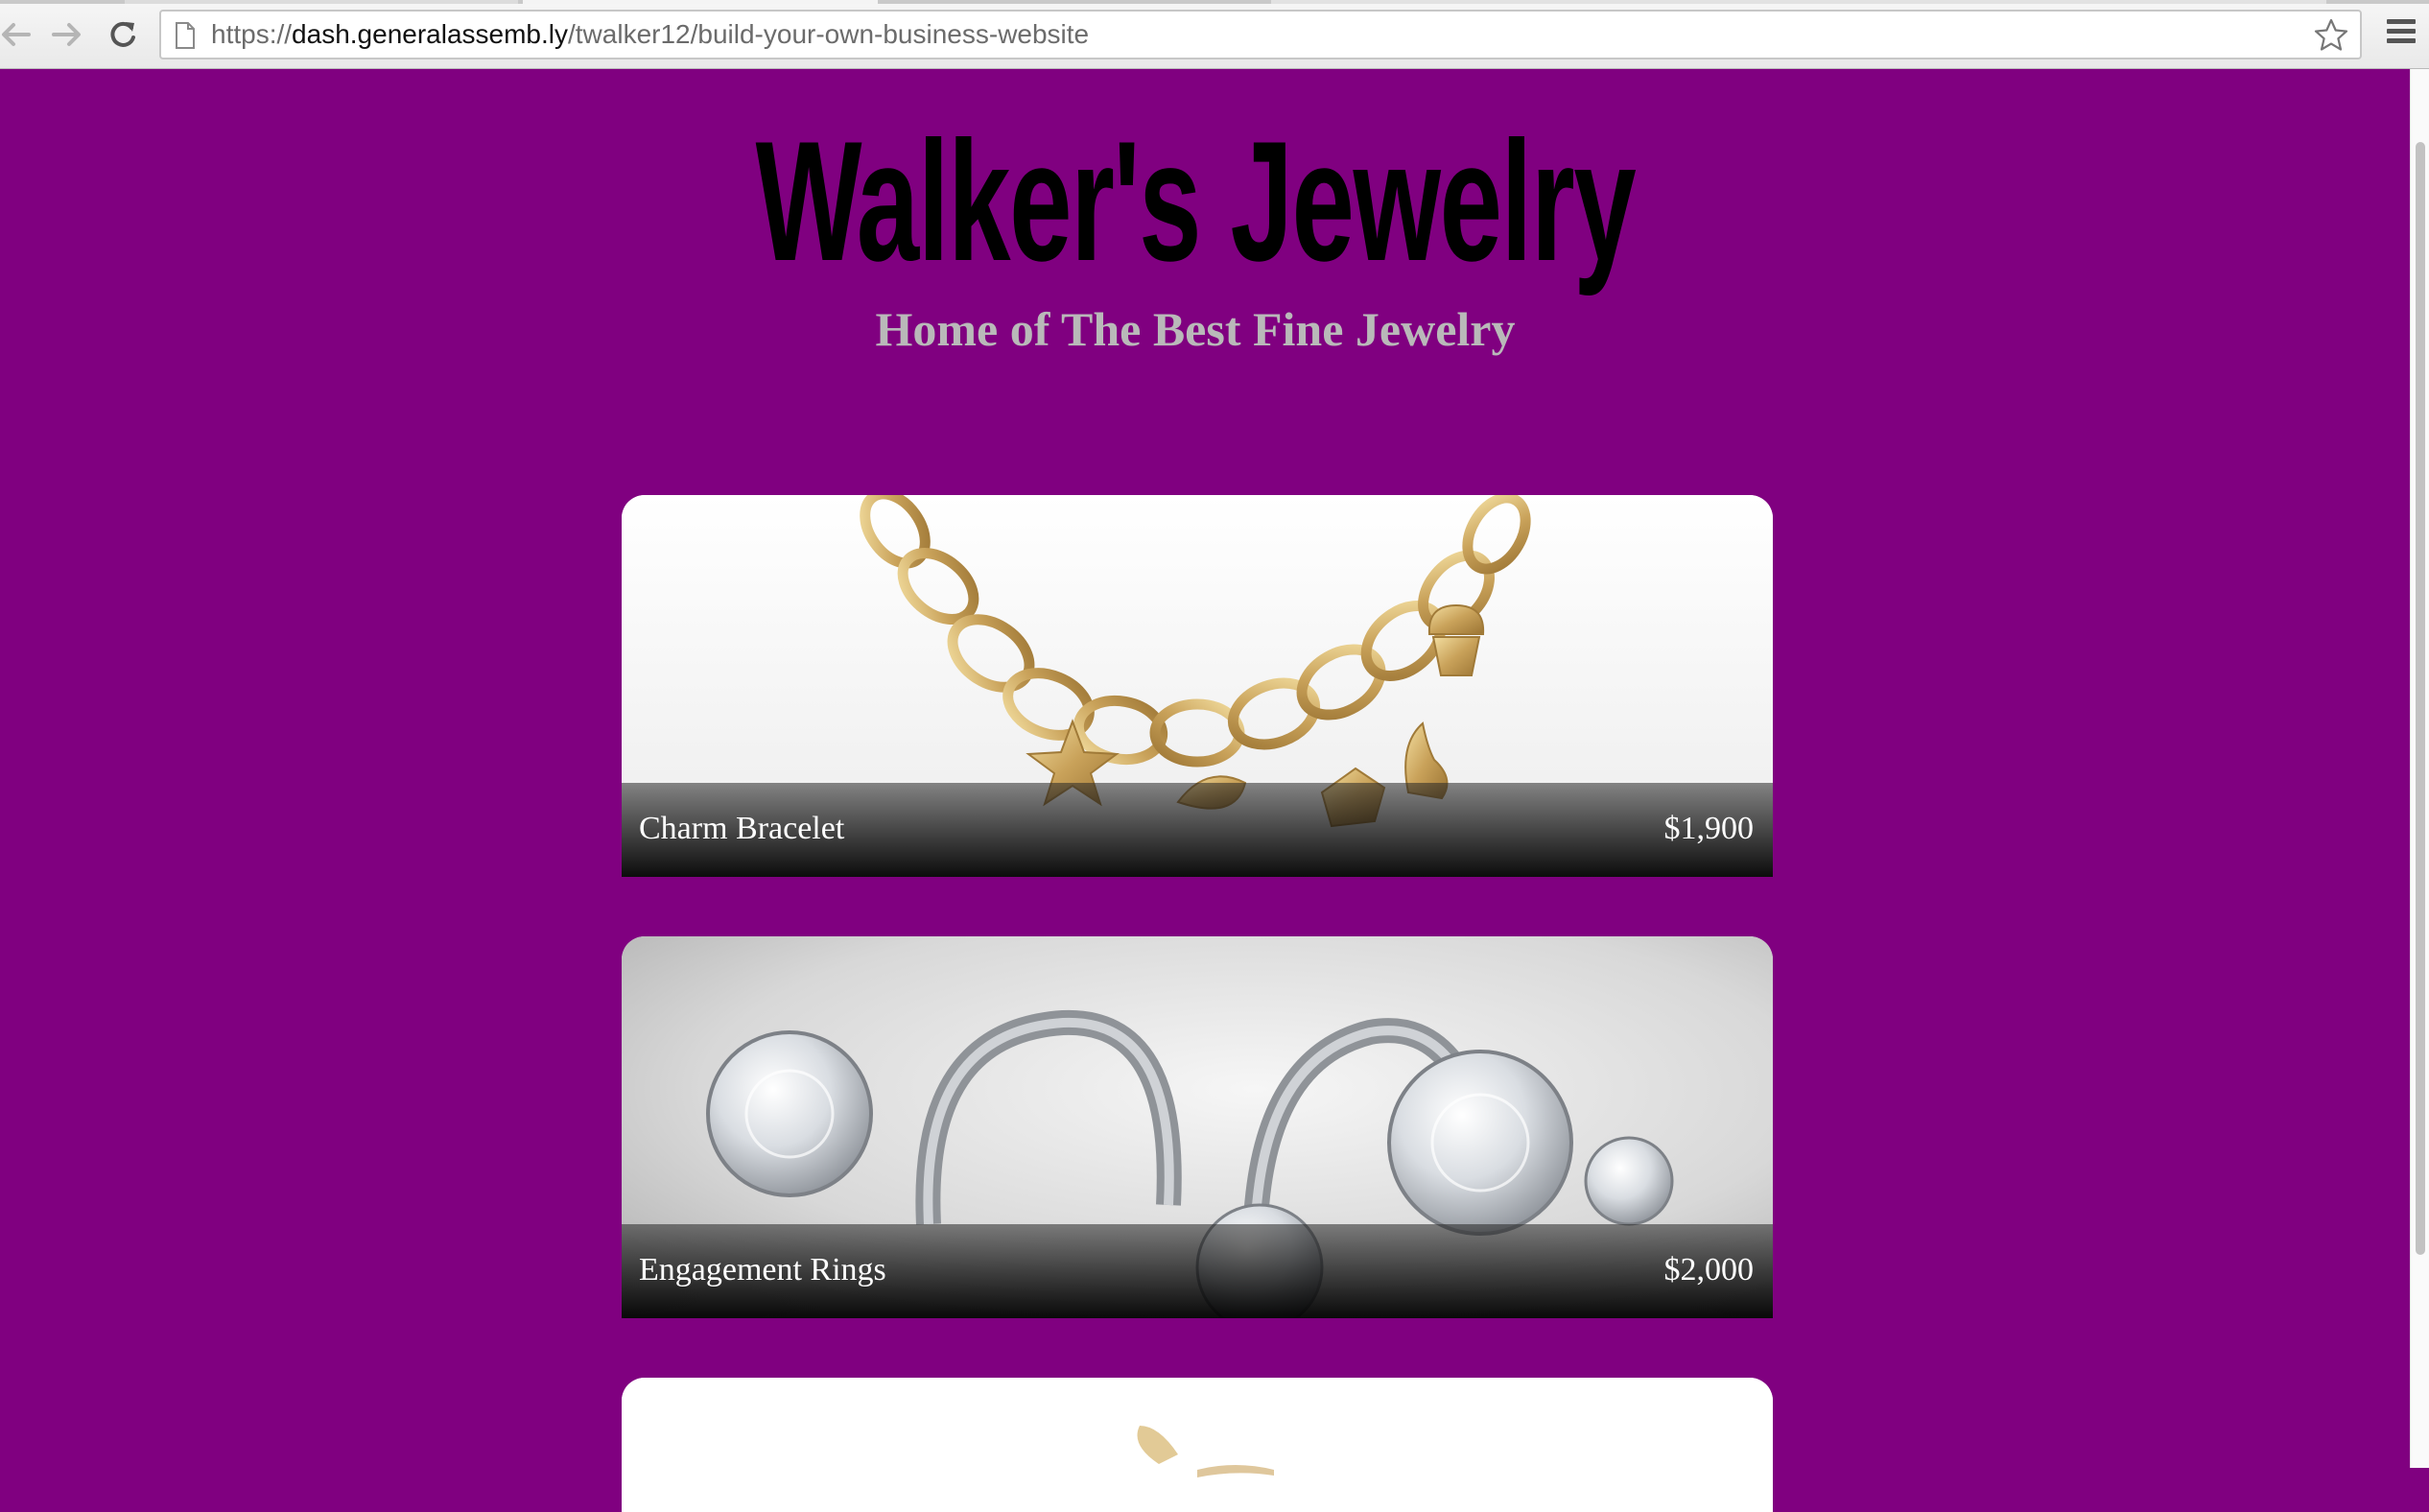  What do you see at coordinates (762, 1270) in the screenshot?
I see `product-name: Engagement Rings` at bounding box center [762, 1270].